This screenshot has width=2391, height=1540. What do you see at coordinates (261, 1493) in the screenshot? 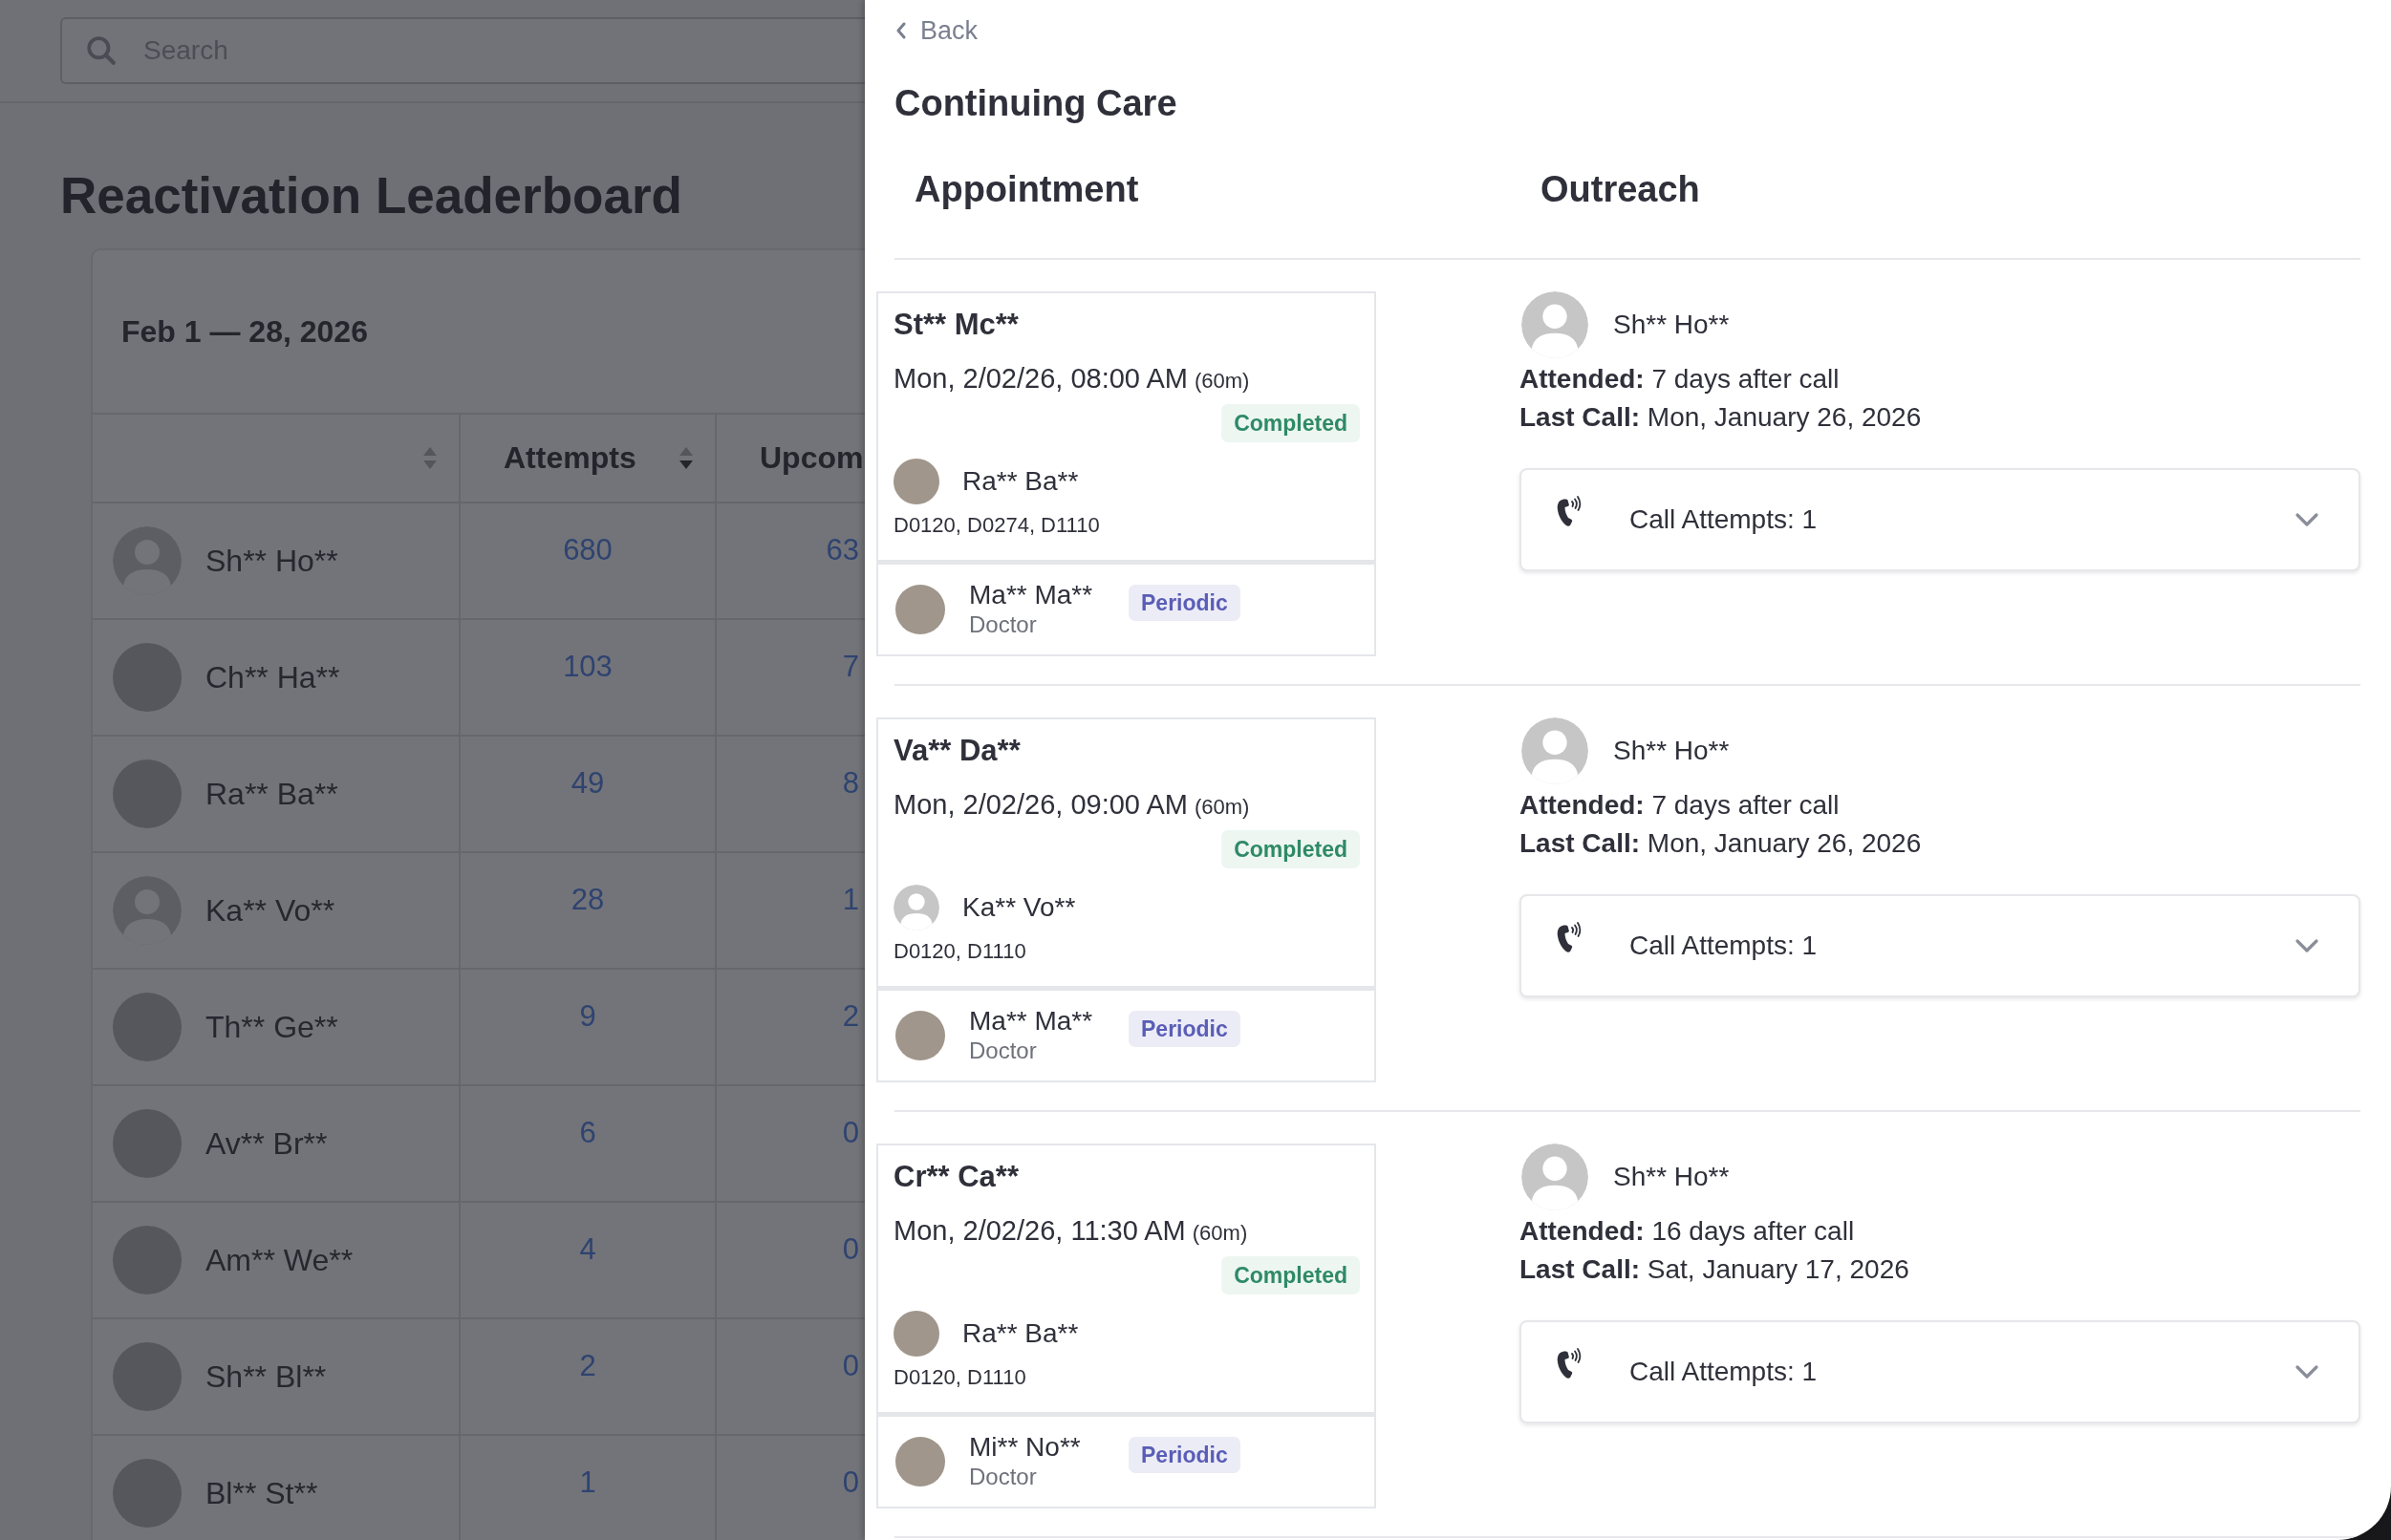
I see `staff-name: Bl** St**` at bounding box center [261, 1493].